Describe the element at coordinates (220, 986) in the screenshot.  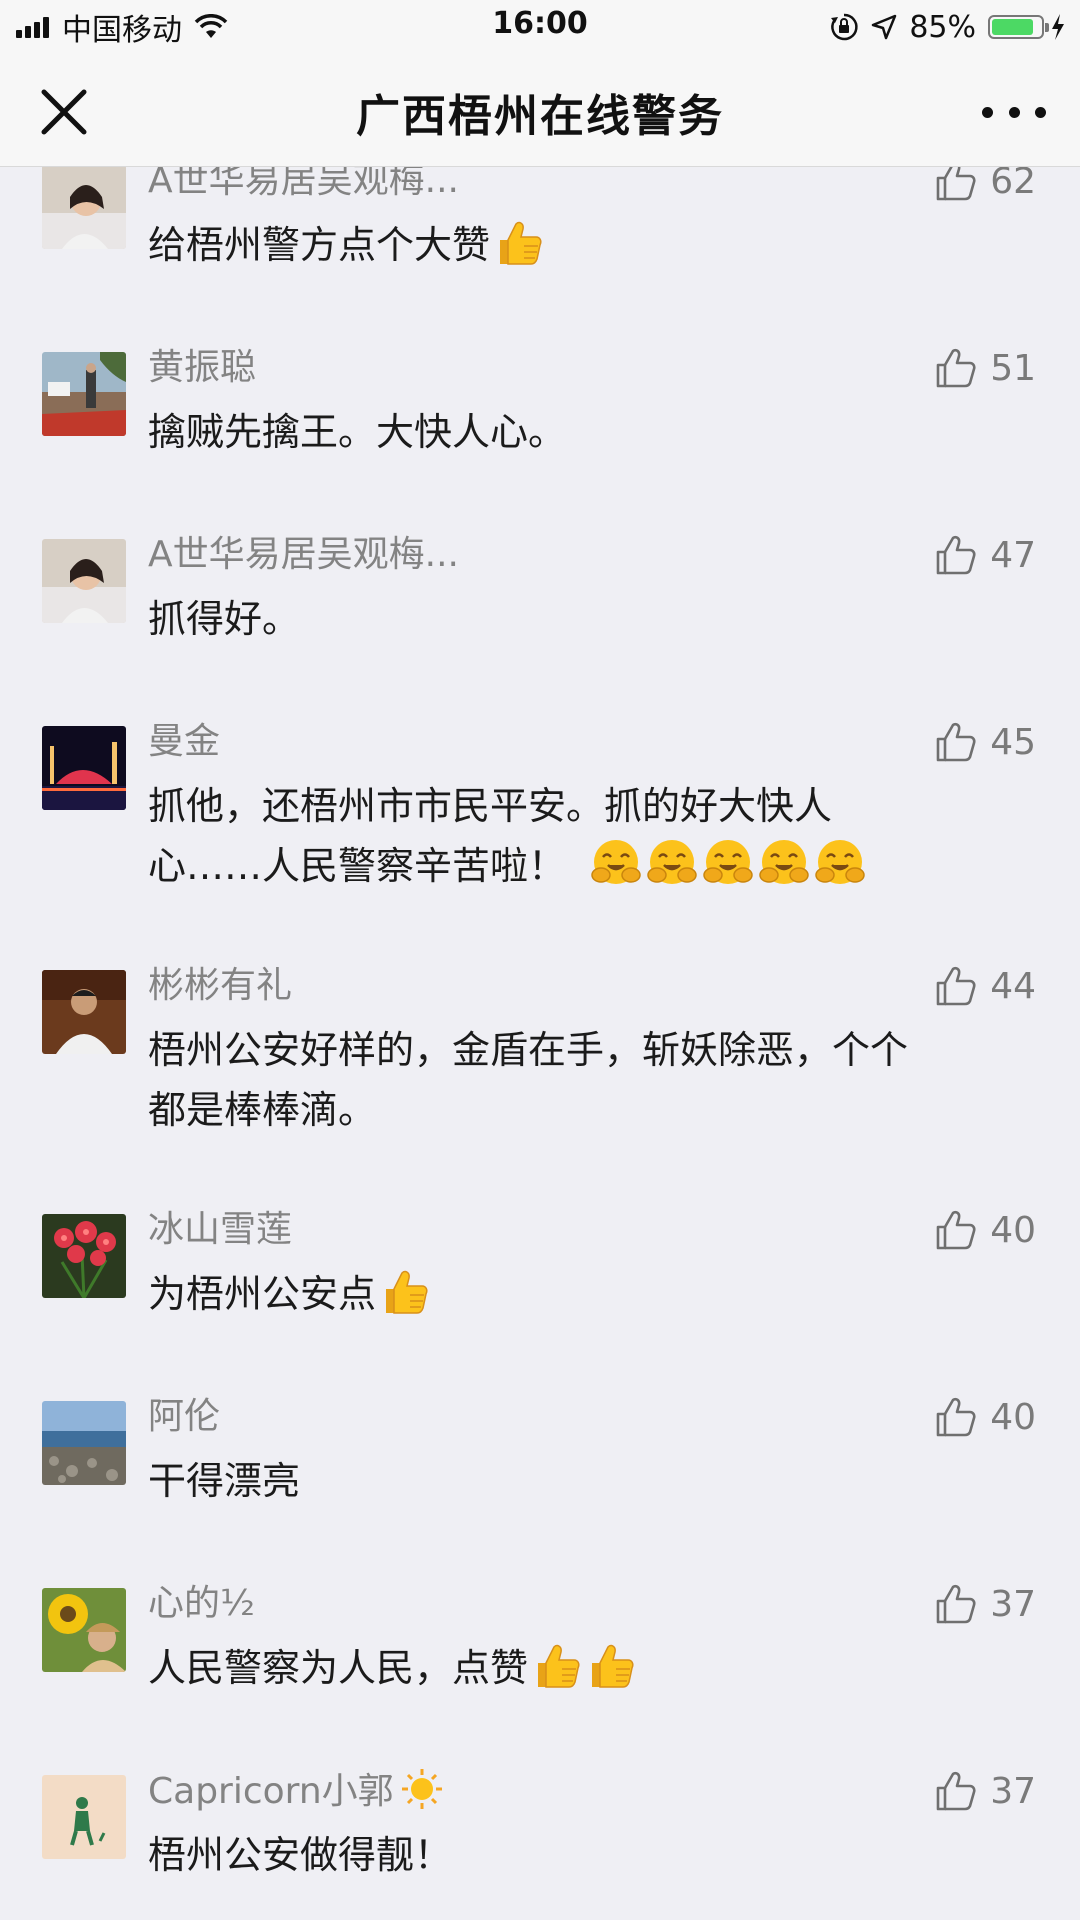
I see `comment-nickname: 彬彬有礼` at that location.